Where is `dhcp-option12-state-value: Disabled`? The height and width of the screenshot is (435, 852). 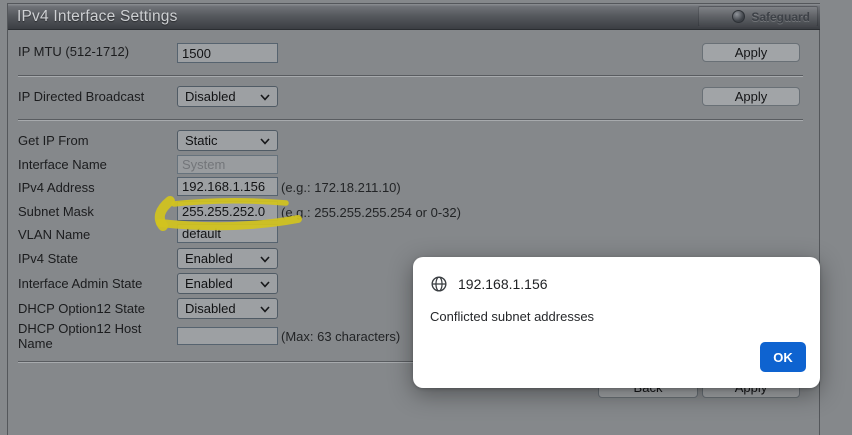
dhcp-option12-state-value: Disabled is located at coordinates (210, 308).